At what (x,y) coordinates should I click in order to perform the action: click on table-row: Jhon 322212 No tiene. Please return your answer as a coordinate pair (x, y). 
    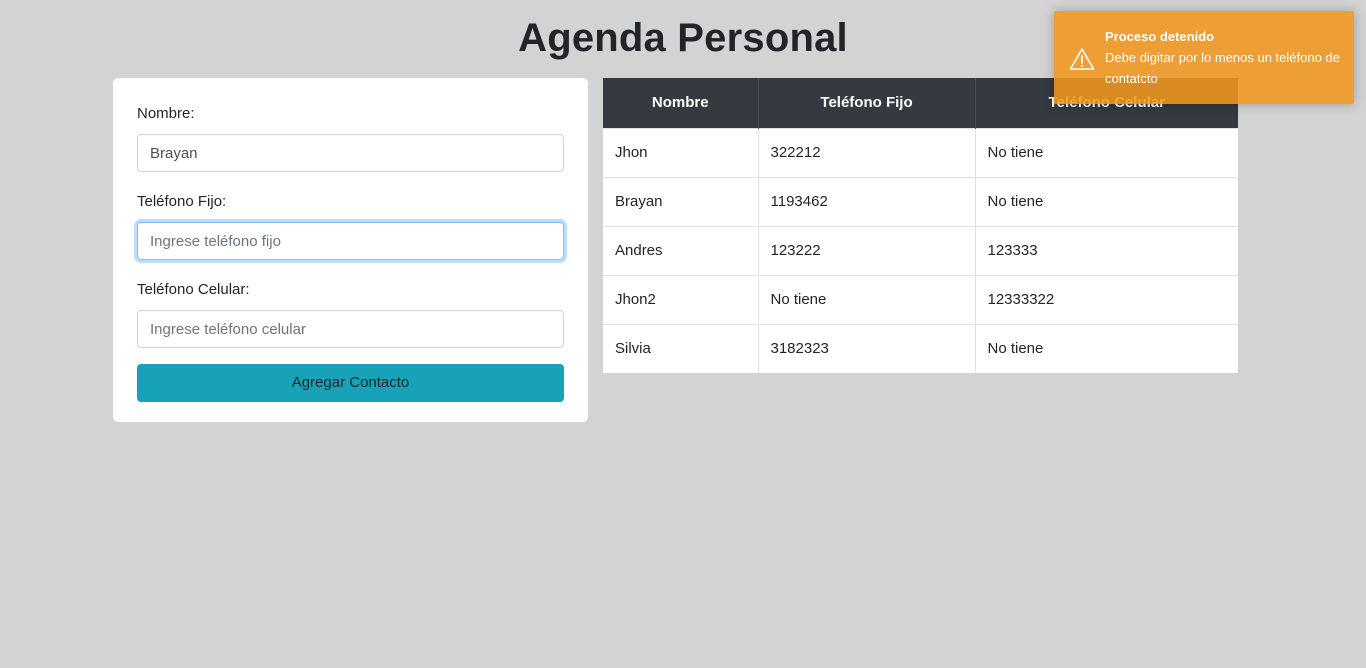
    Looking at the image, I should click on (920, 152).